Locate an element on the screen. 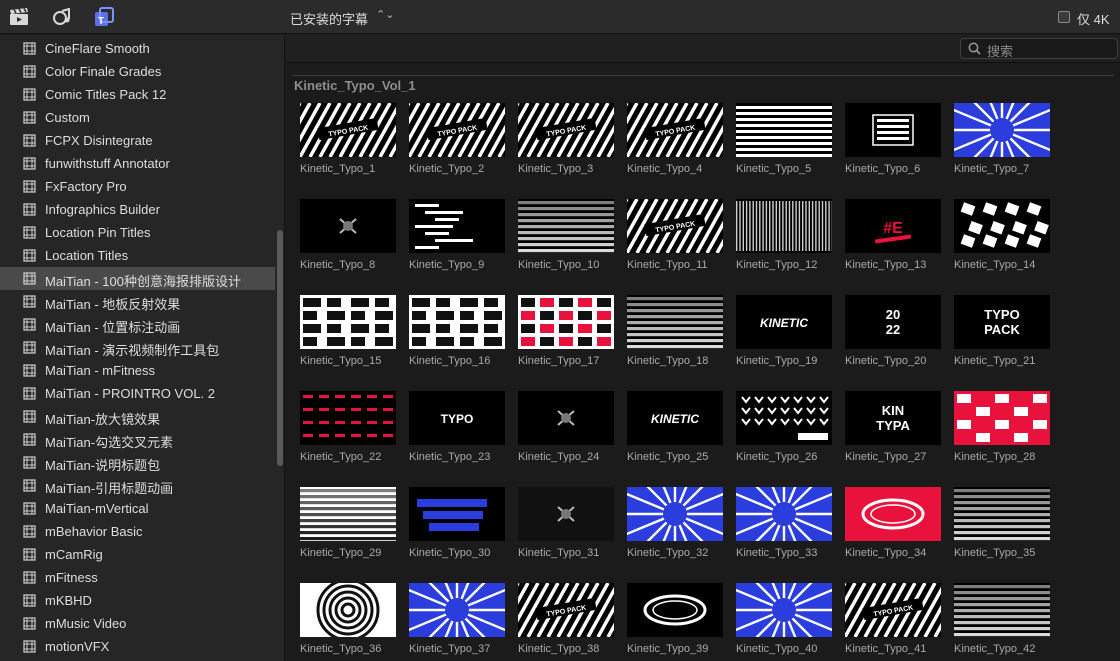 This screenshot has width=1120, height=661. title-thumbnail-label: Kinetic_Typo_40 is located at coordinates (777, 649).